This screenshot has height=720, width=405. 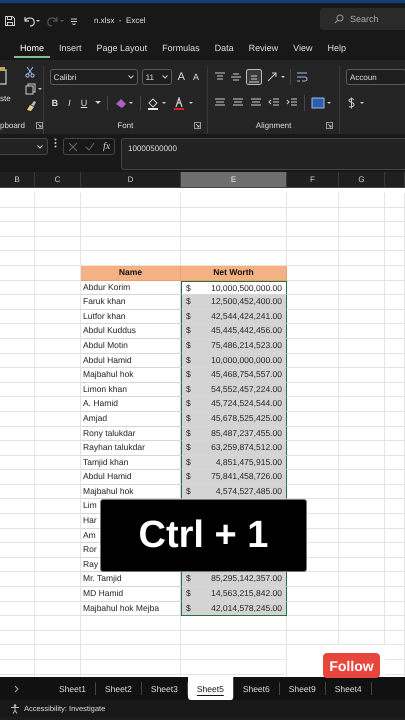 What do you see at coordinates (182, 77) in the screenshot?
I see `grow-font-button: A` at bounding box center [182, 77].